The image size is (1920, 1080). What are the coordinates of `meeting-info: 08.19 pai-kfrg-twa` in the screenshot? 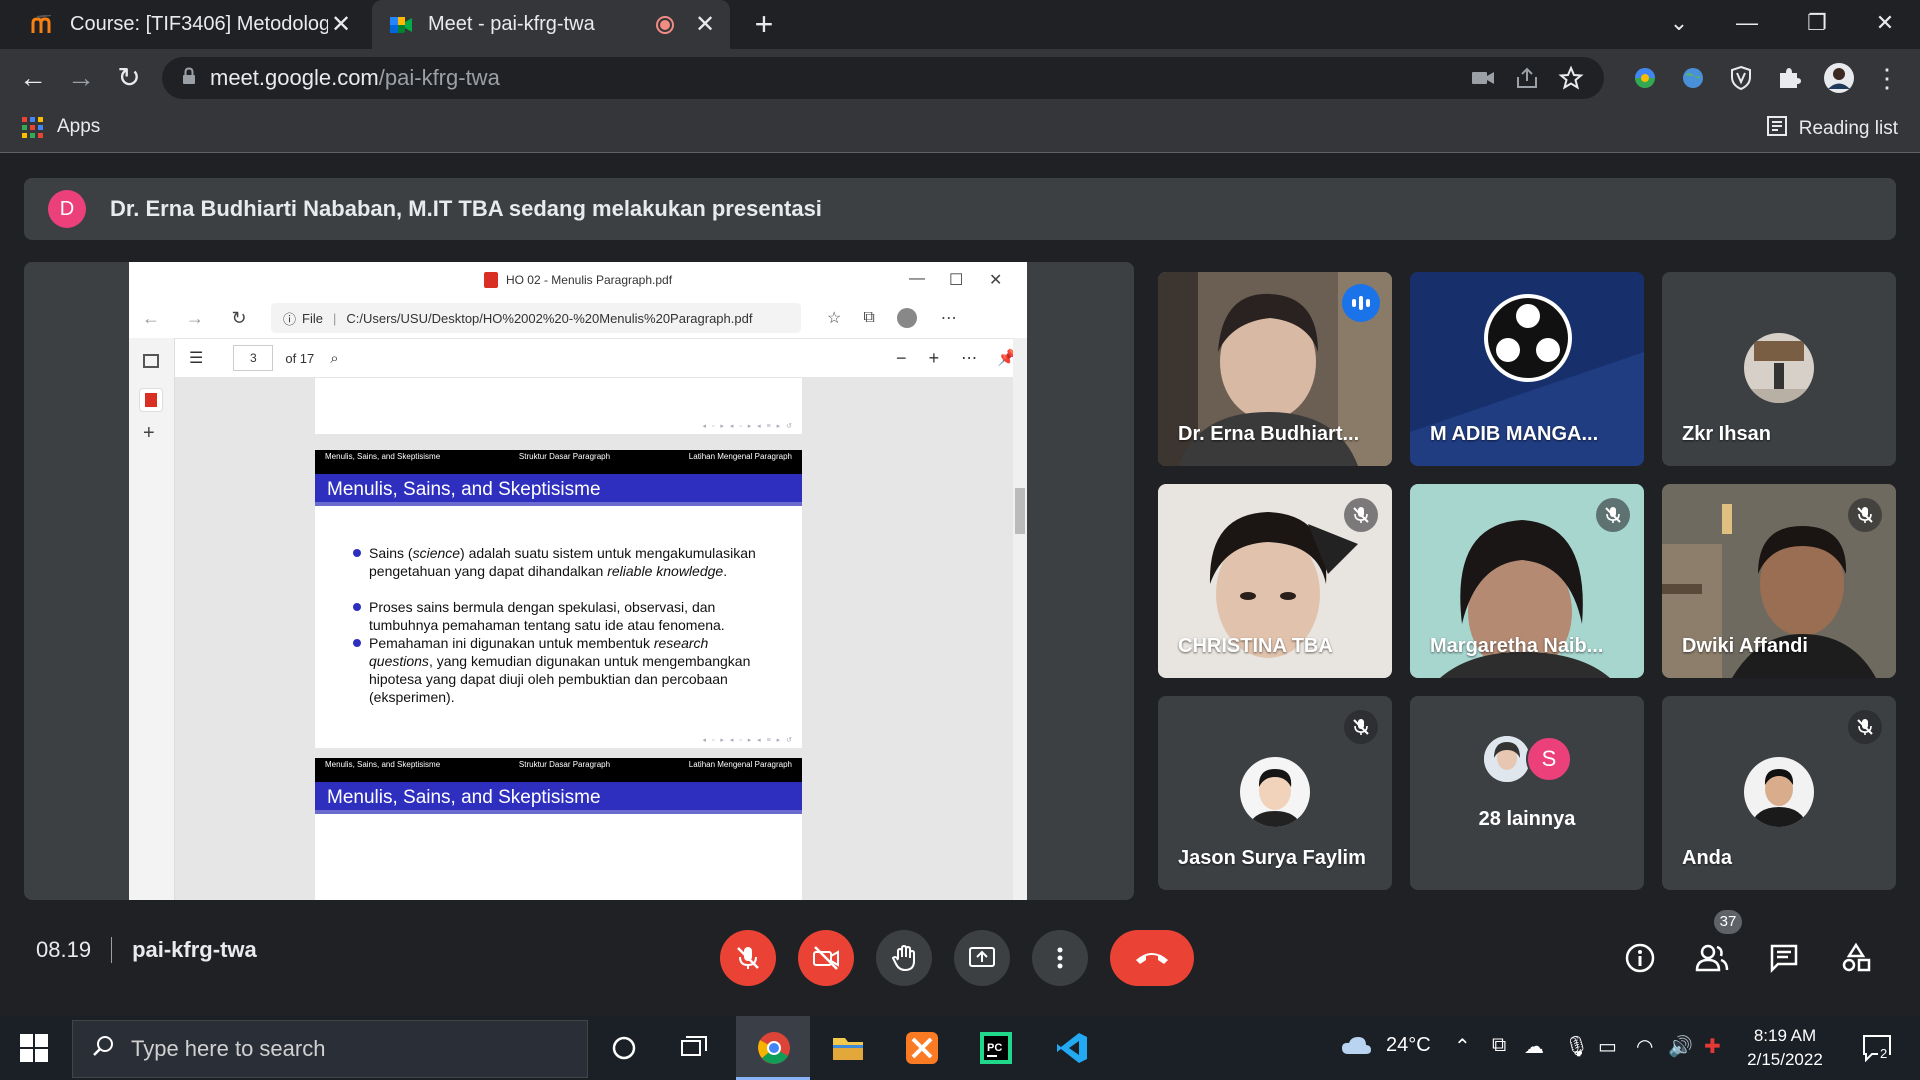 It's located at (146, 950).